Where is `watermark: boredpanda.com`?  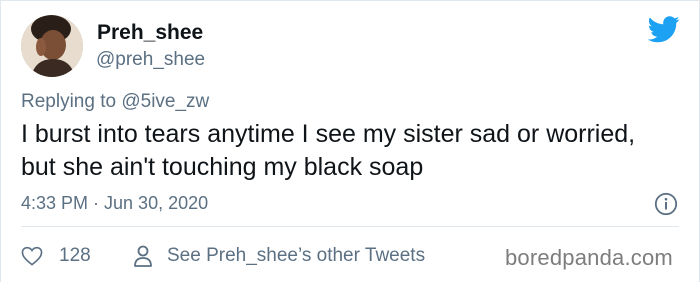 watermark: boredpanda.com is located at coordinates (589, 257).